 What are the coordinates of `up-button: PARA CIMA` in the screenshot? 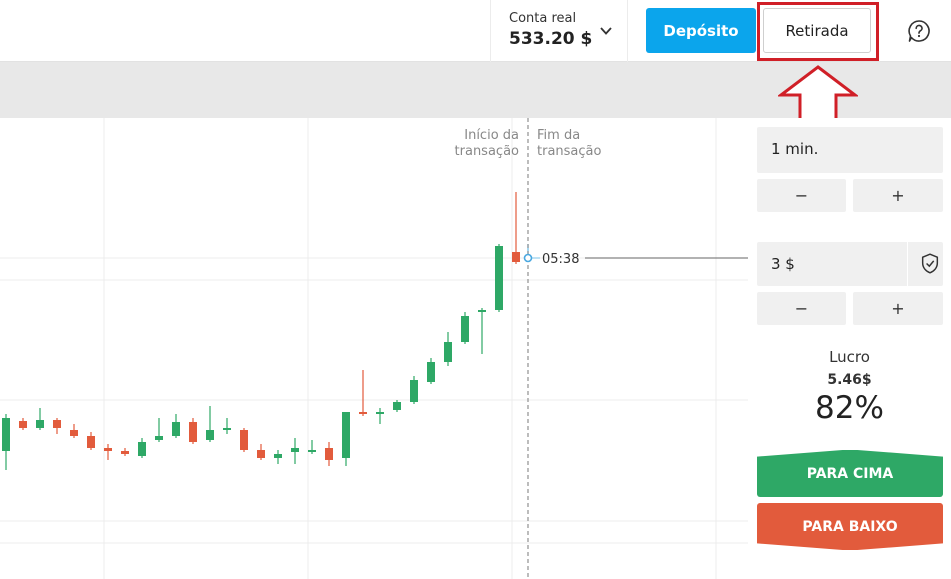 It's located at (850, 473).